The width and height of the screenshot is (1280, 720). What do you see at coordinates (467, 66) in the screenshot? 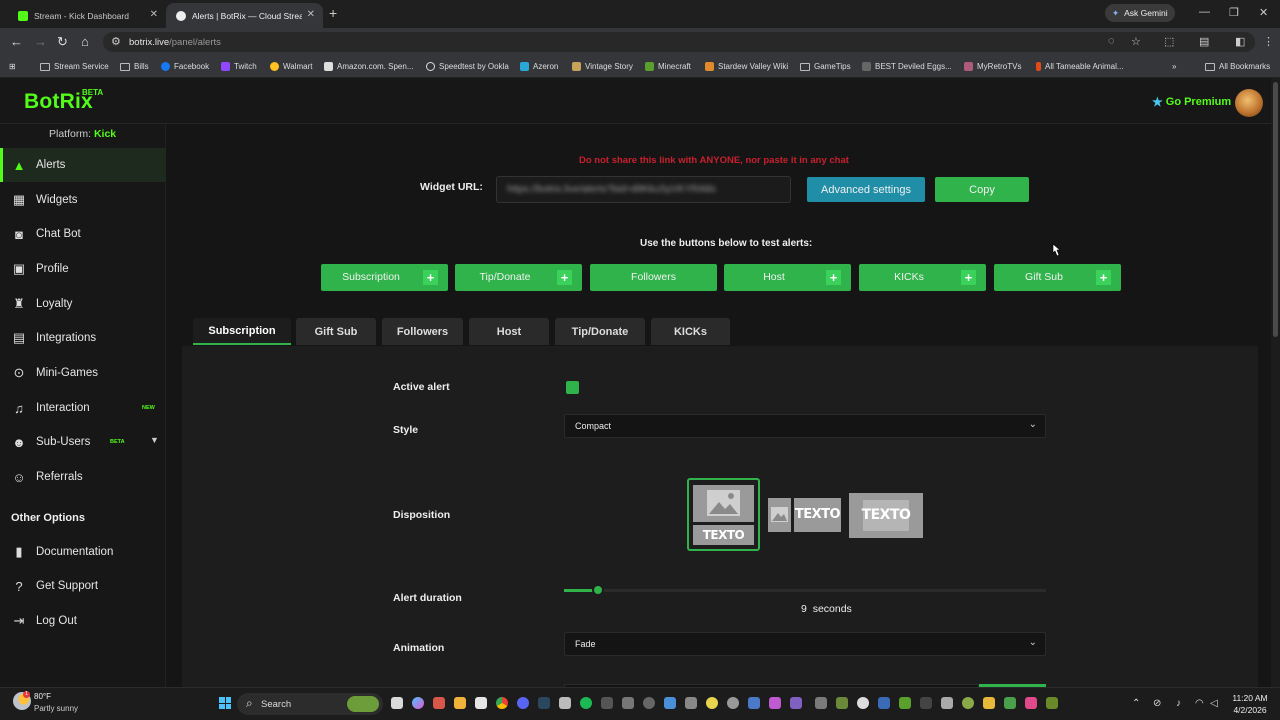
I see `bookmark-item: Speedtest by Ookla` at bounding box center [467, 66].